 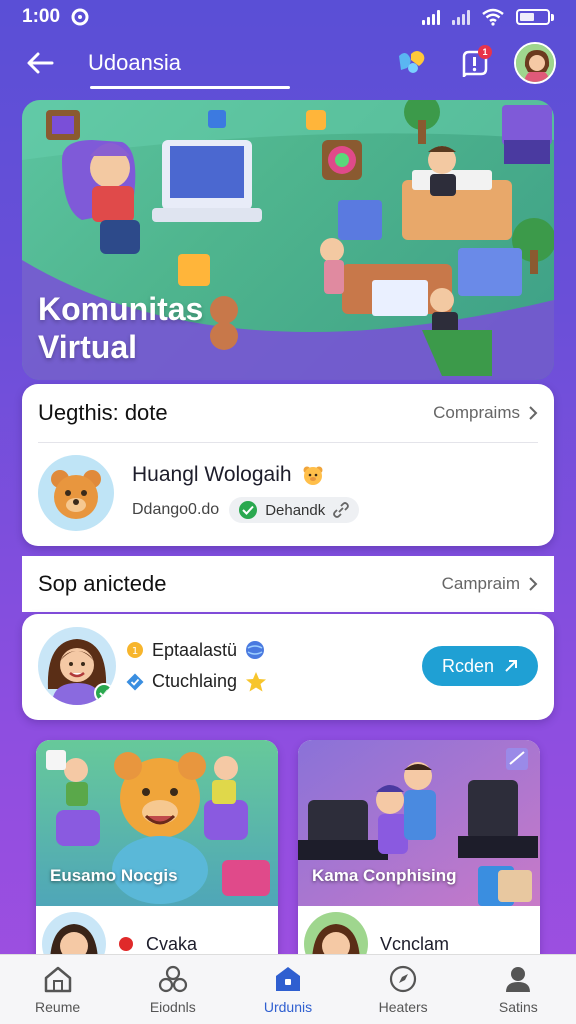 I want to click on section-see-all-link: Campraim, so click(x=490, y=584).